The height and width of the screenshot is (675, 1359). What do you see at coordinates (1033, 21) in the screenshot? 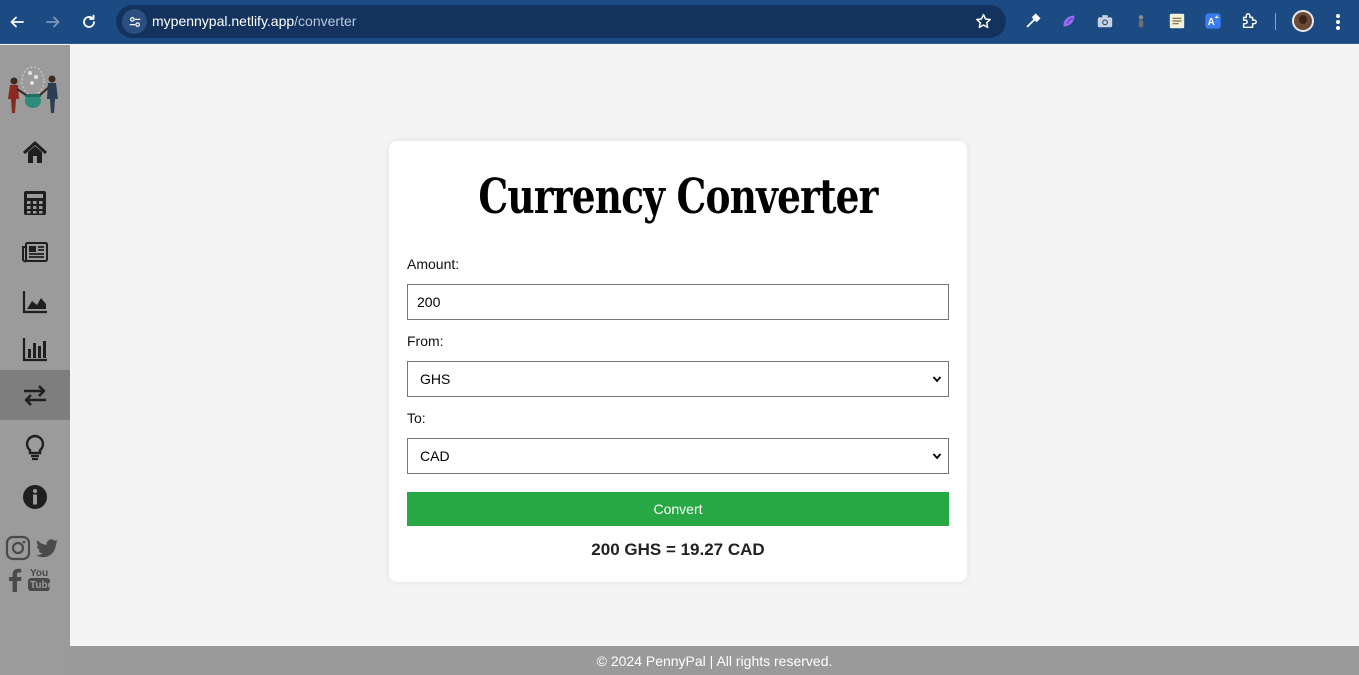
I see `eyedropper-icon` at bounding box center [1033, 21].